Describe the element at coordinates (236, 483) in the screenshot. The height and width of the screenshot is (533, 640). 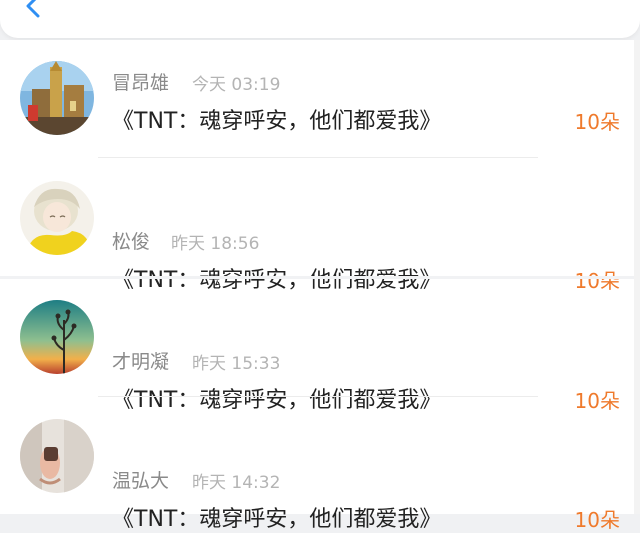
I see `timestamp: 昨天 14:32` at that location.